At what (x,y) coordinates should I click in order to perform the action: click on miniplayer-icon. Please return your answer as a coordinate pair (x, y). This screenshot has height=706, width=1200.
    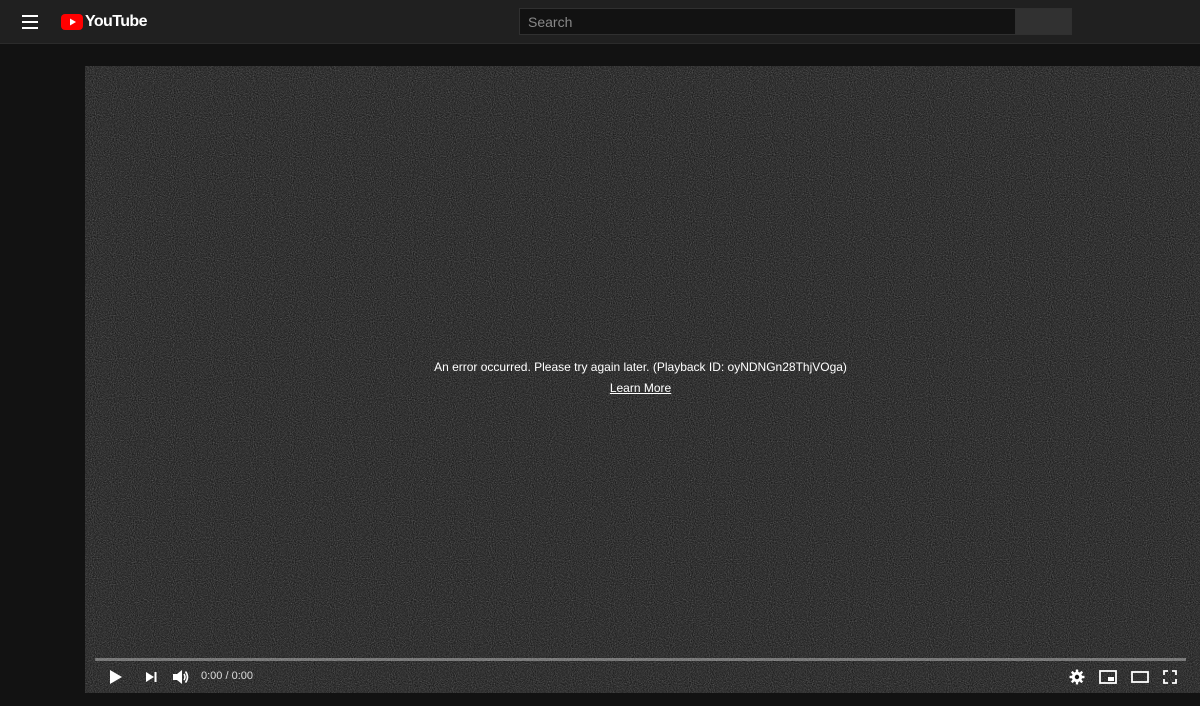
    Looking at the image, I should click on (1108, 677).